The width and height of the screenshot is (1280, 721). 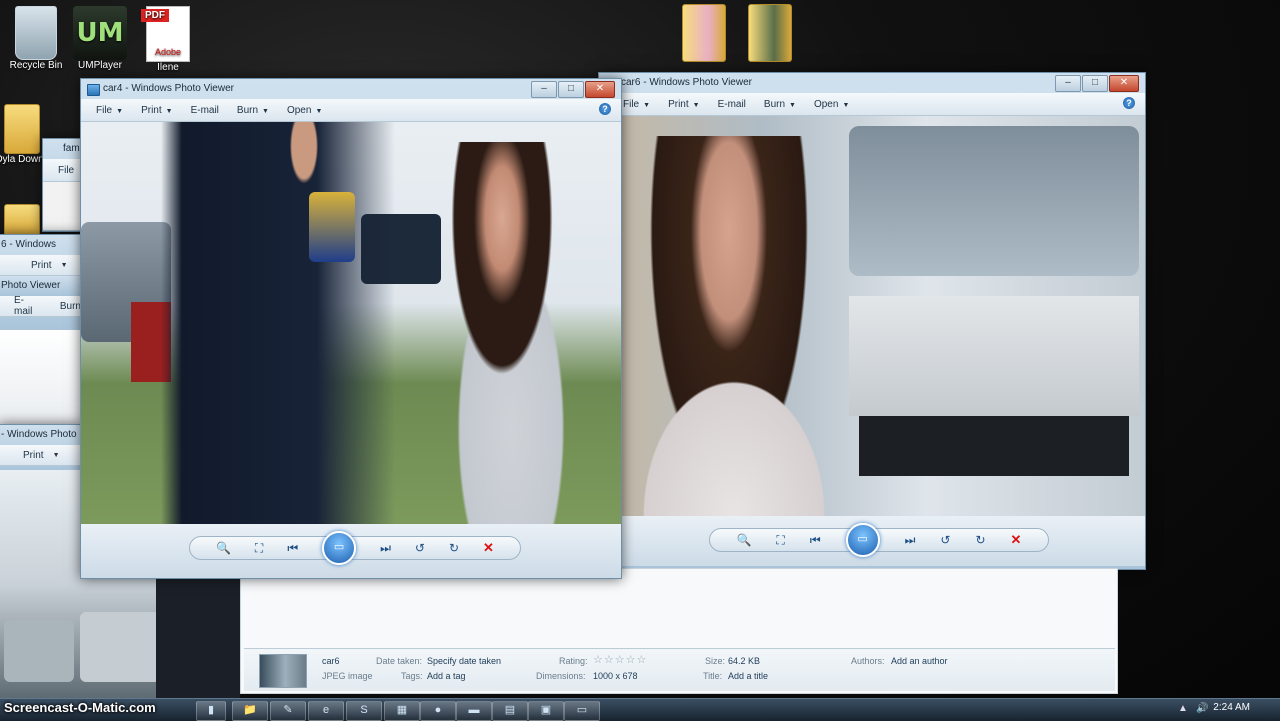 I want to click on taskbar-clock: 2:24 AM, so click(x=1231, y=707).